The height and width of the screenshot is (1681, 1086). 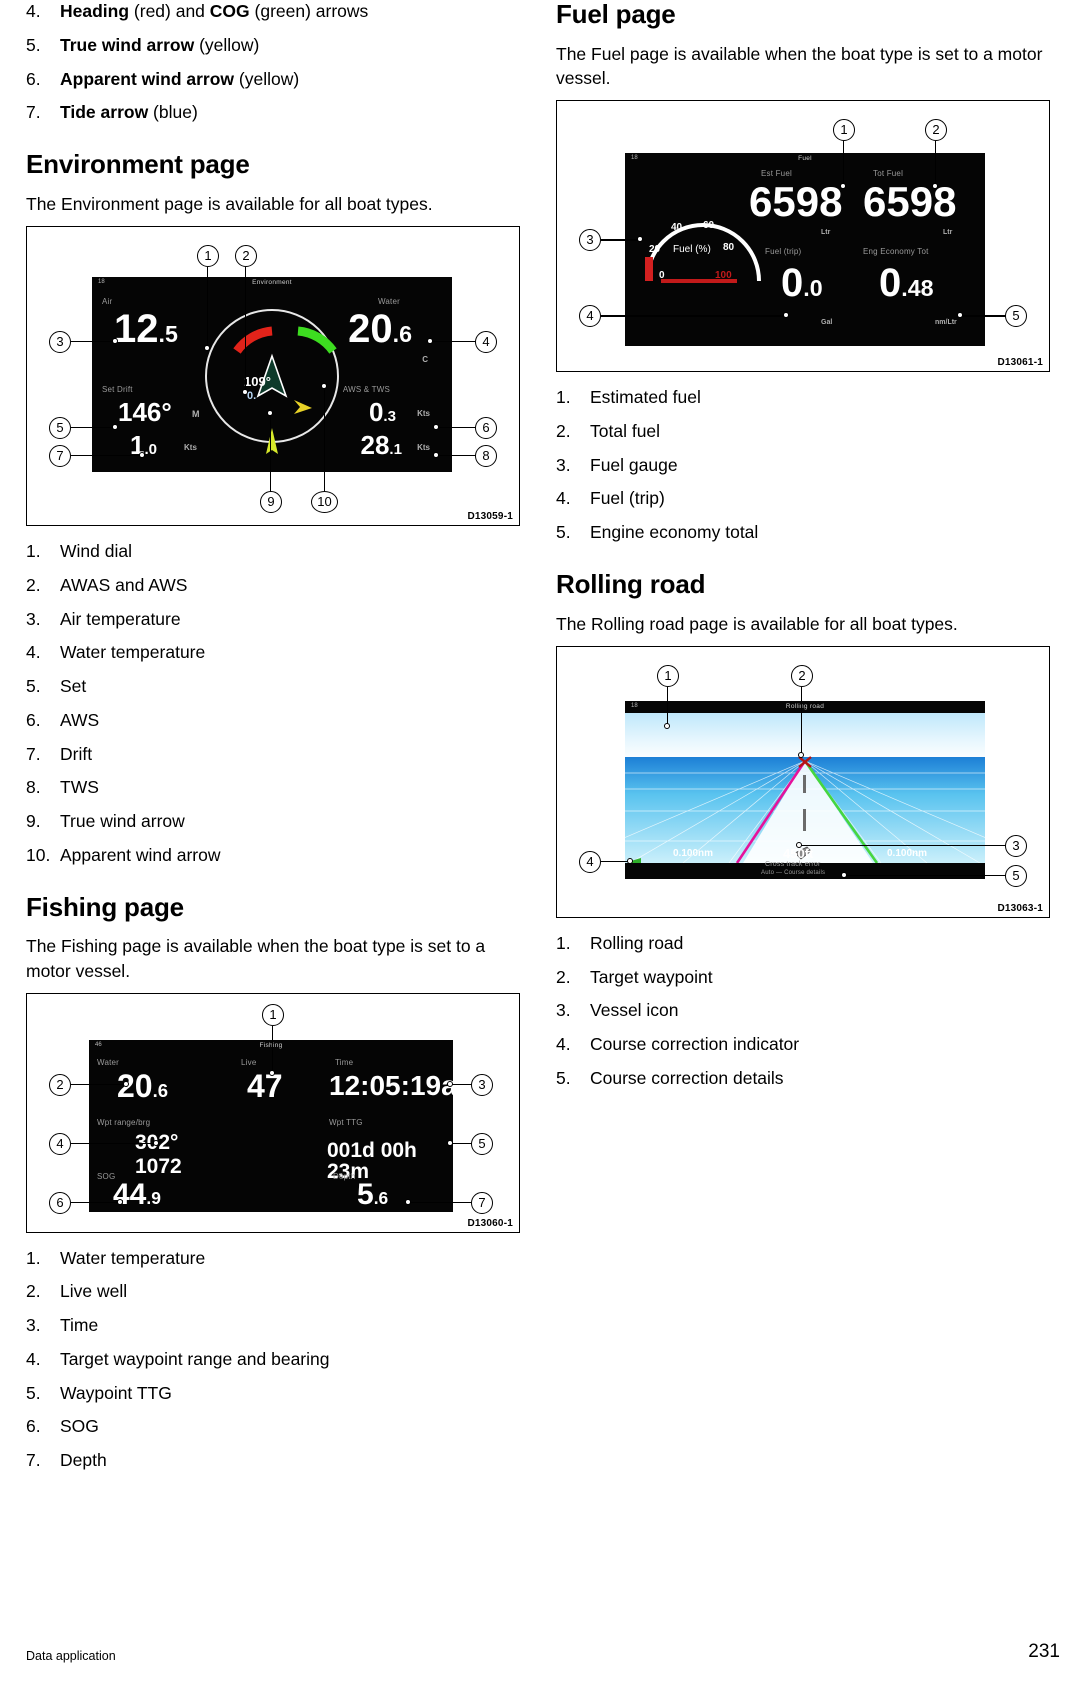 What do you see at coordinates (490, 517) in the screenshot?
I see `figure-code-environment: D13059-1` at bounding box center [490, 517].